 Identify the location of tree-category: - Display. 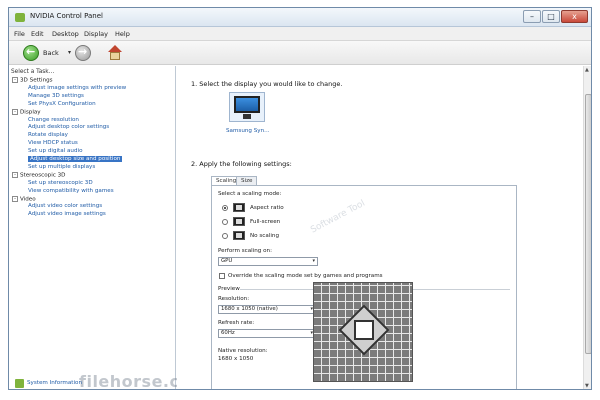
(26, 112).